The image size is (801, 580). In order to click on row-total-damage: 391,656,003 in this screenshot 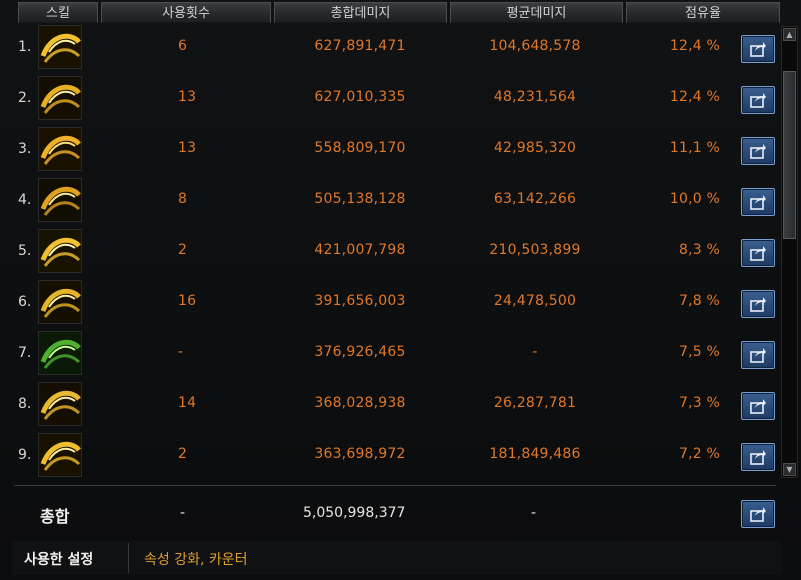, I will do `click(360, 301)`.